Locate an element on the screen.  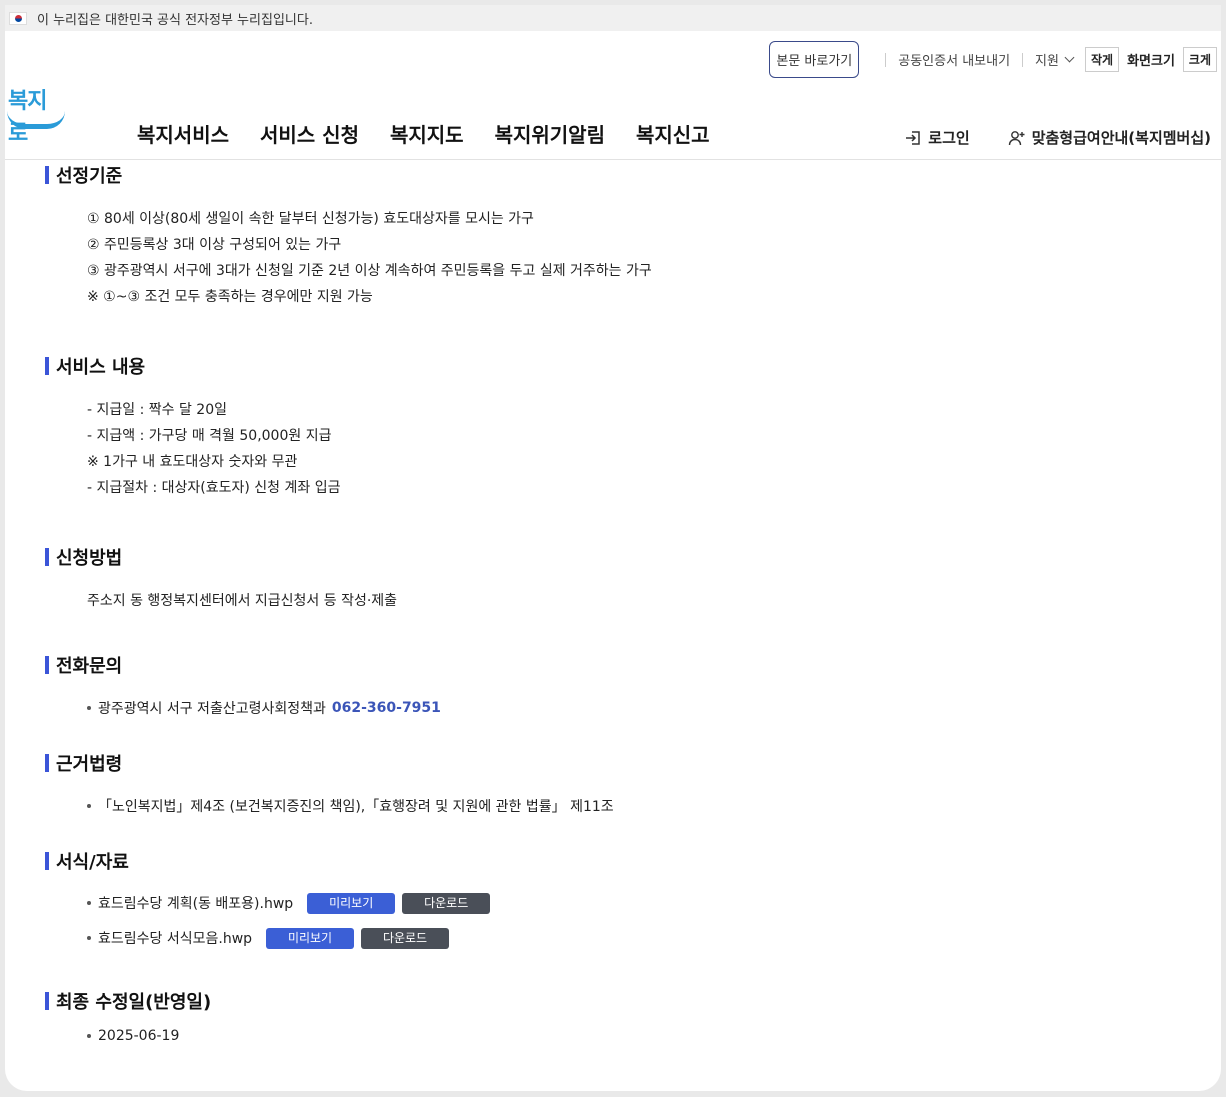
service-line: ※ 1가구 내 효도대상자 숫자와 무관 is located at coordinates (192, 462).